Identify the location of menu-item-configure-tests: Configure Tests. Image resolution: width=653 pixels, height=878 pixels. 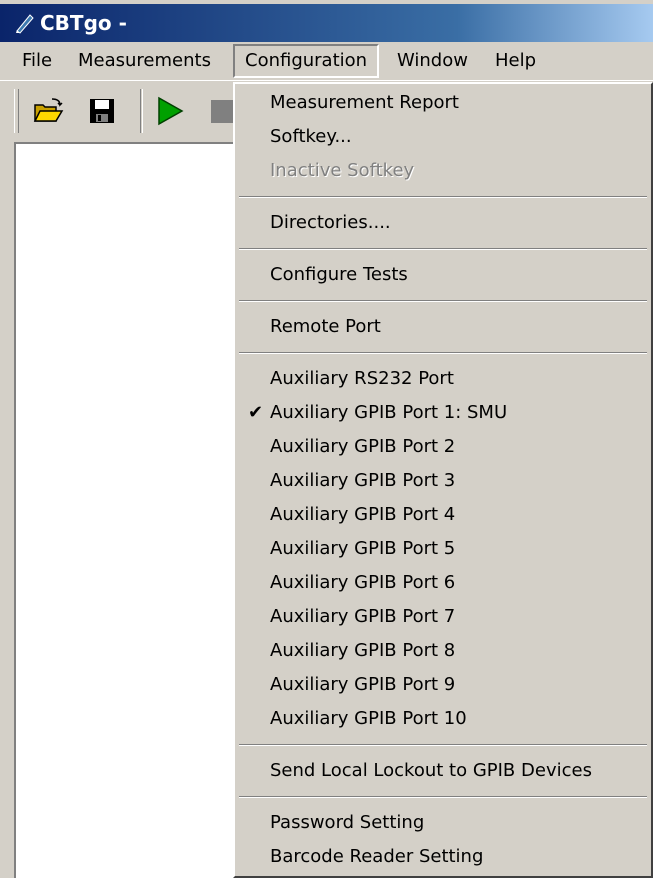
(443, 275).